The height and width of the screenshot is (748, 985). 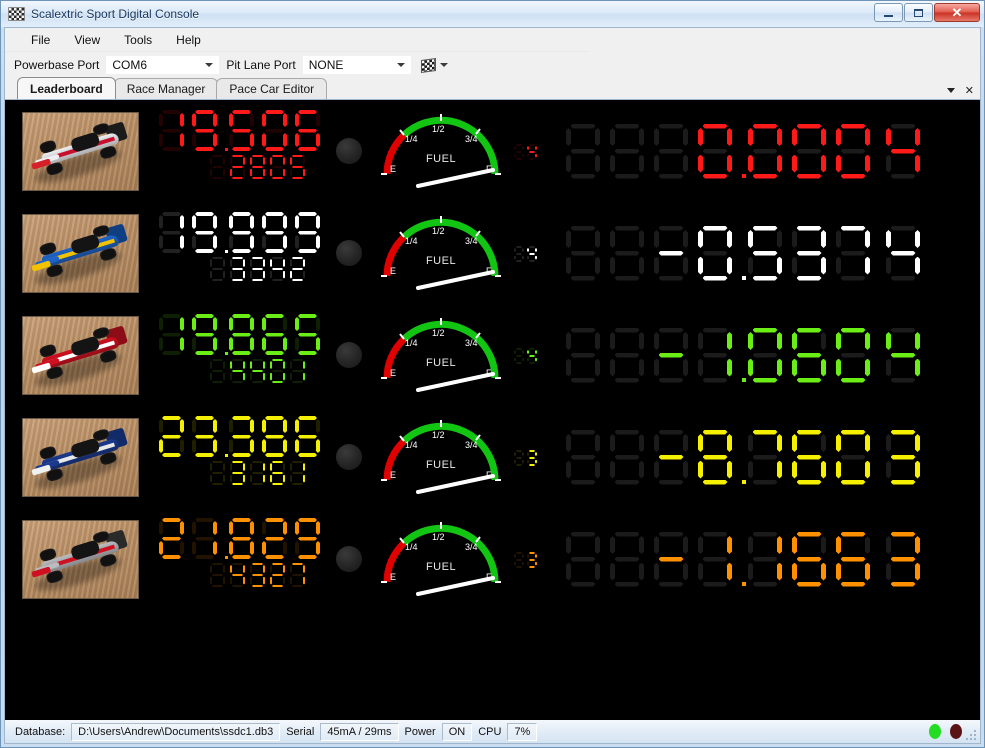 I want to click on car-white-red, so click(x=80, y=151).